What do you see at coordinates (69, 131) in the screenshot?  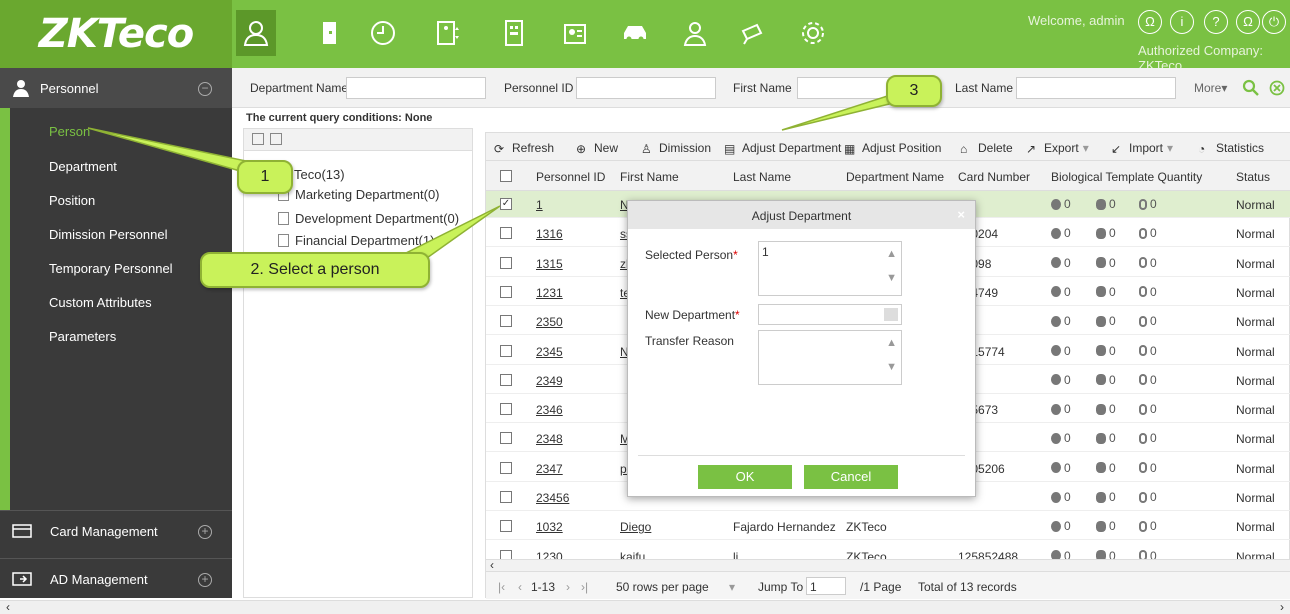 I see `sidebar-item-person: Person` at bounding box center [69, 131].